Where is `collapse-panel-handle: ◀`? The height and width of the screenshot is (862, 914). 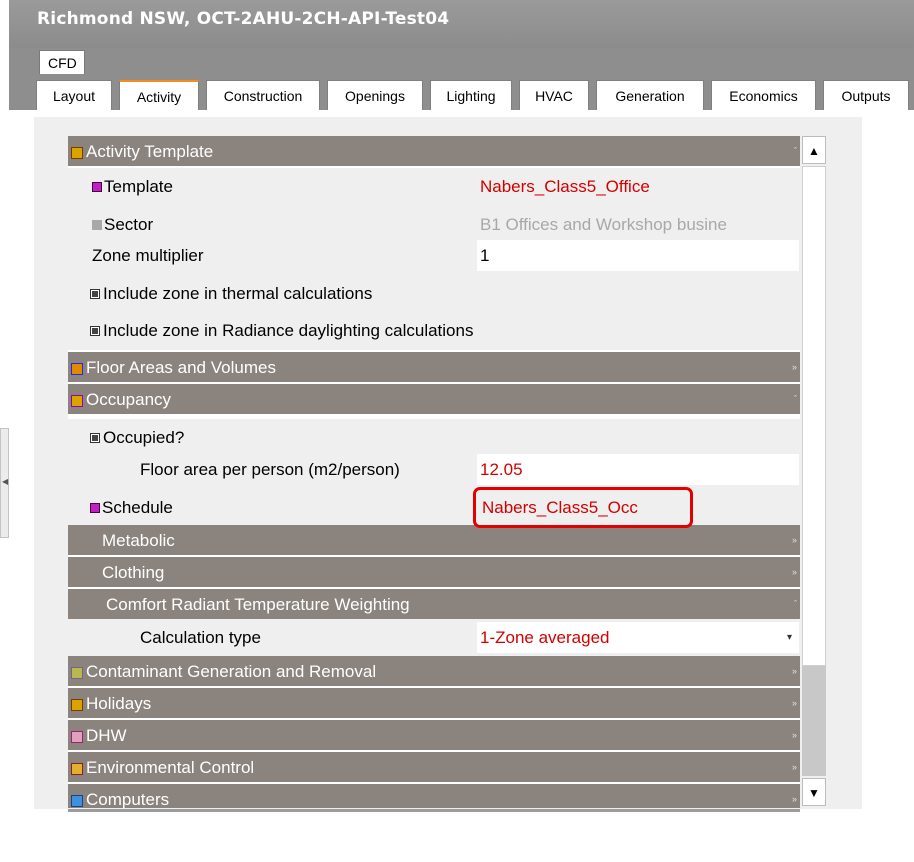
collapse-panel-handle: ◀ is located at coordinates (4, 483).